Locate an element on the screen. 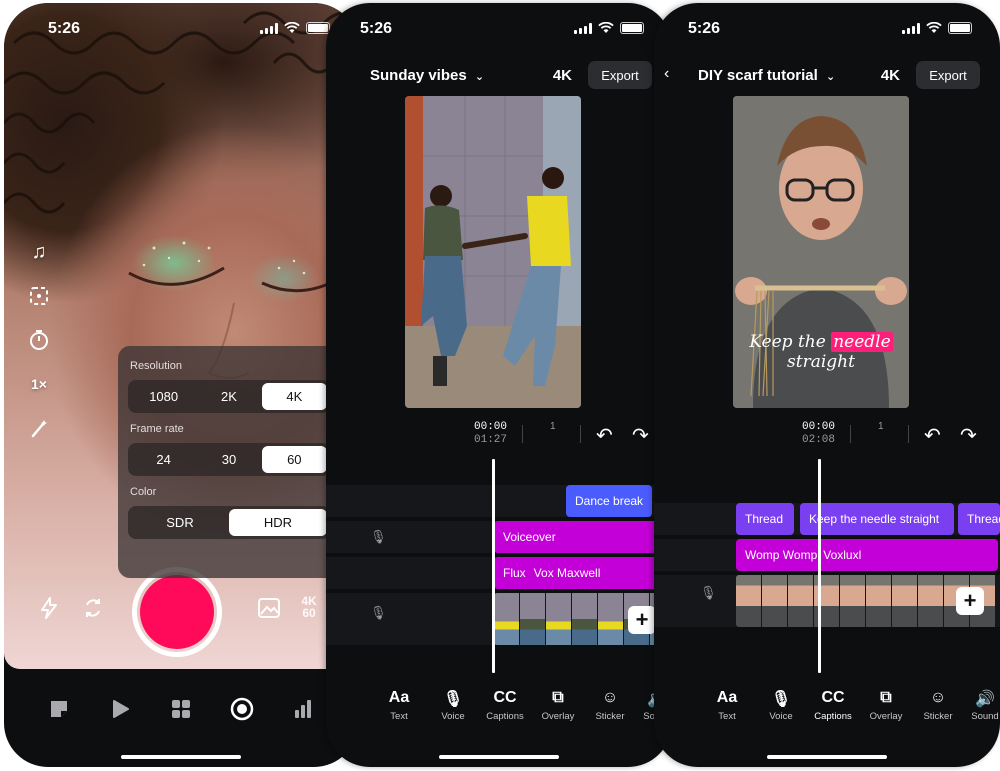 Image resolution: width=1000 pixels, height=771 pixels. caption-clip-thread: Thread is located at coordinates (765, 519).